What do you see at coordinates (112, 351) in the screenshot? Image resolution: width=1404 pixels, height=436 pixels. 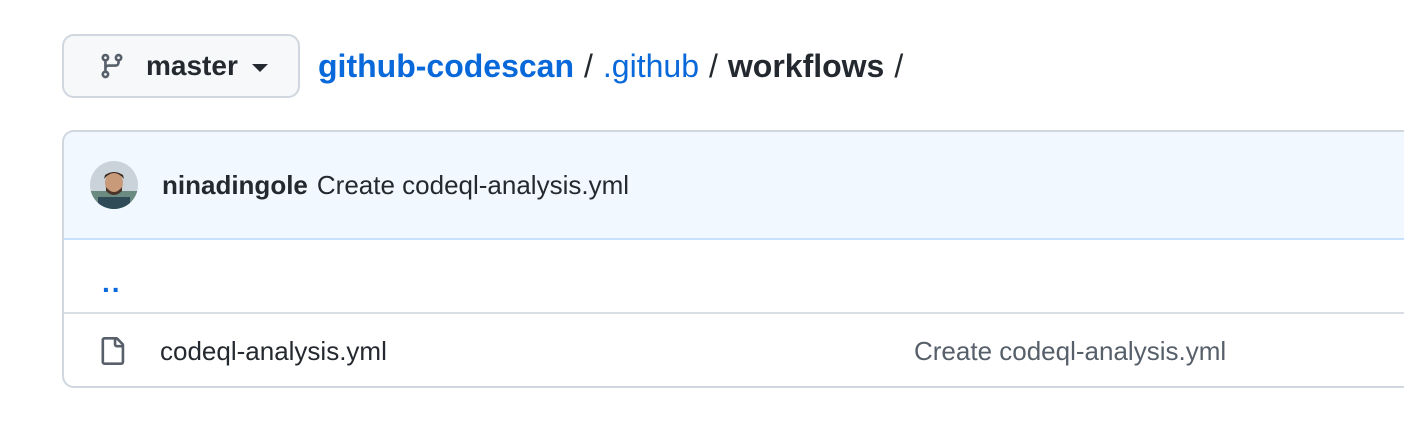 I see `file-icon` at bounding box center [112, 351].